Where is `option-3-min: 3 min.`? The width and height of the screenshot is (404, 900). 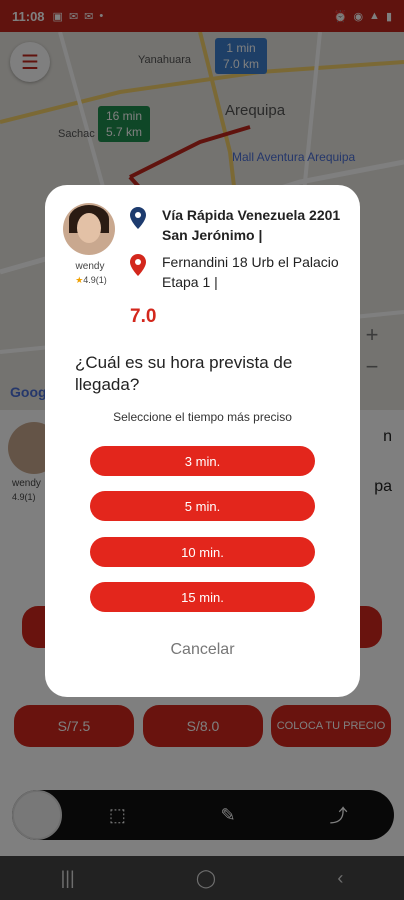 option-3-min: 3 min. is located at coordinates (202, 461).